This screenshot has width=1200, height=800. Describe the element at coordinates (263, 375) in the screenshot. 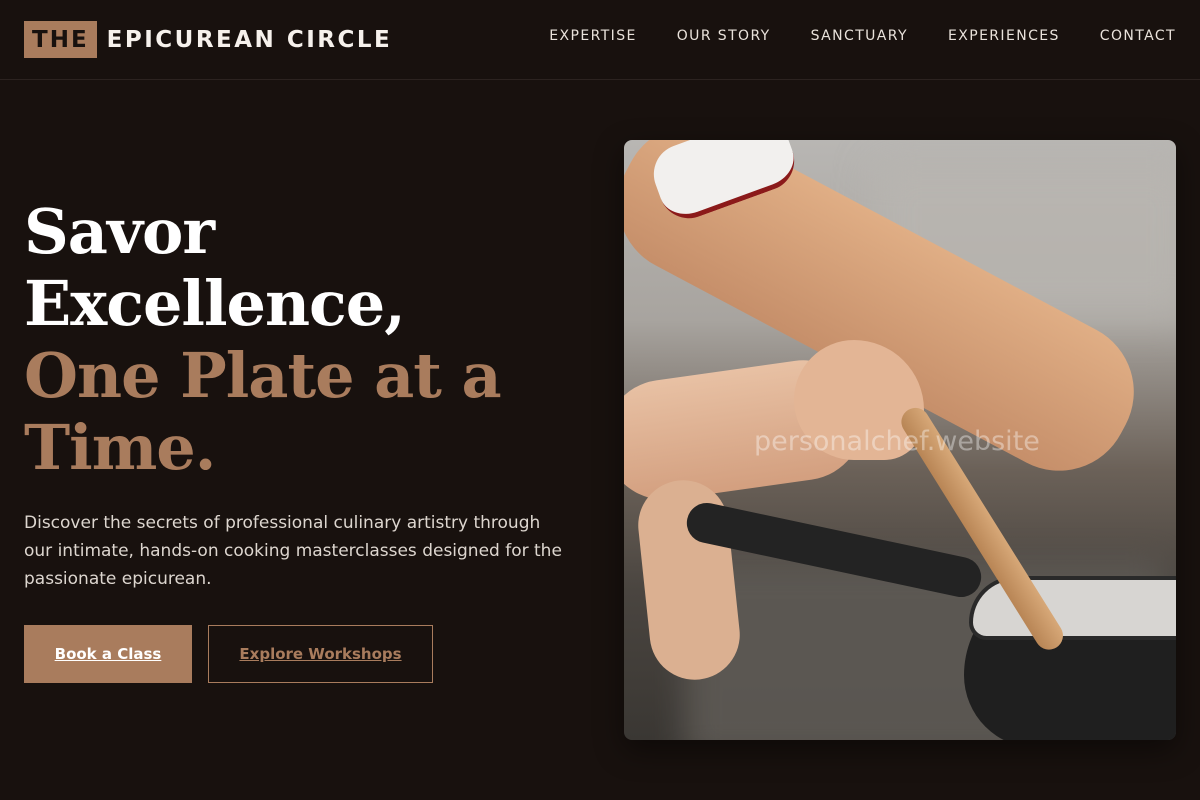

I see `headline-line-3: One Plate at a` at that location.